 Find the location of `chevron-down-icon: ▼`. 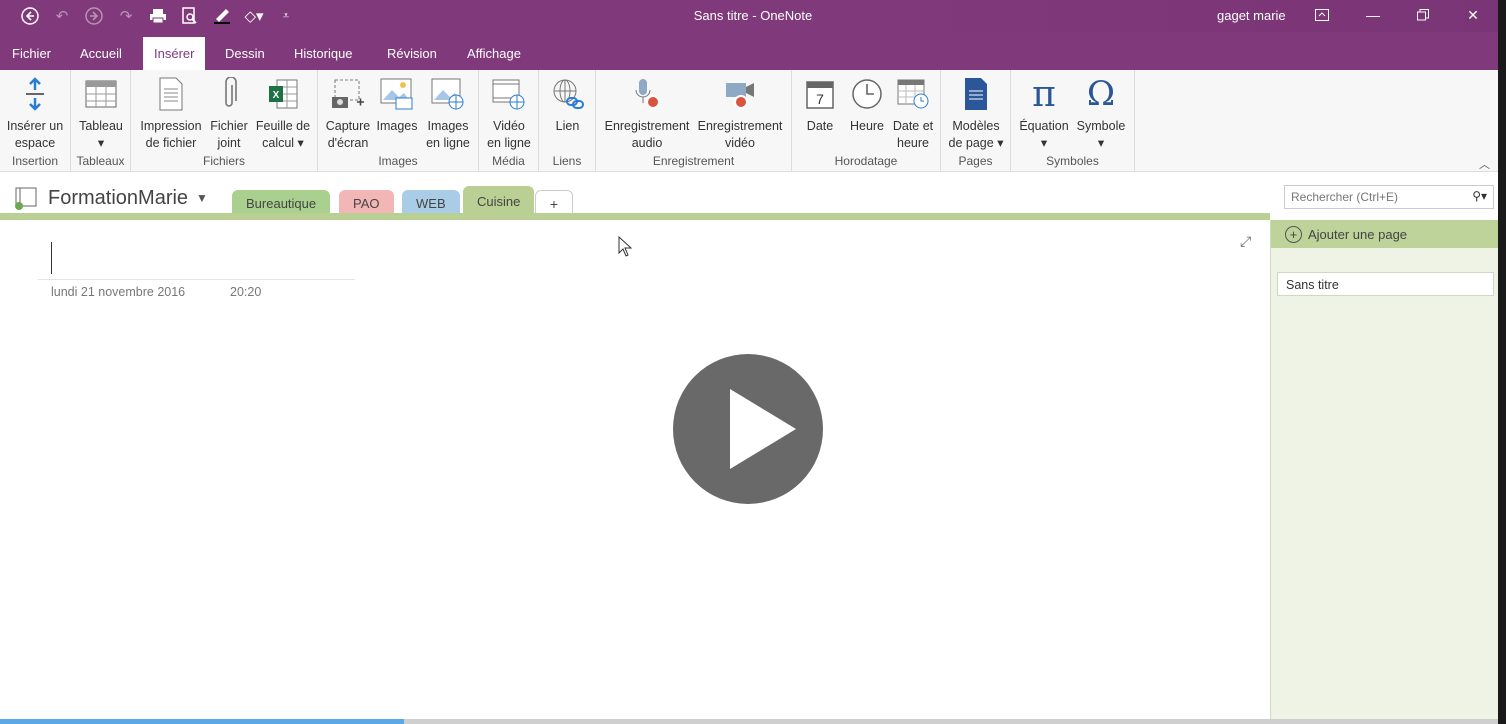

chevron-down-icon: ▼ is located at coordinates (202, 198).